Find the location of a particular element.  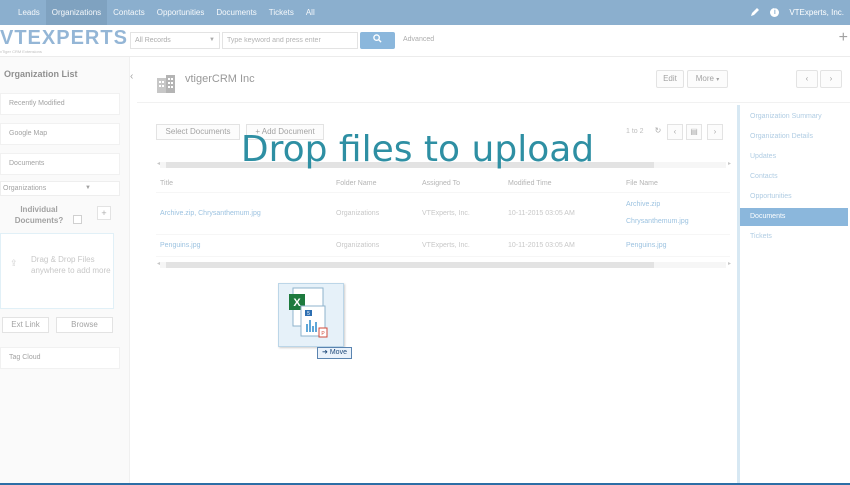

records-select-value: All Records is located at coordinates (153, 40).